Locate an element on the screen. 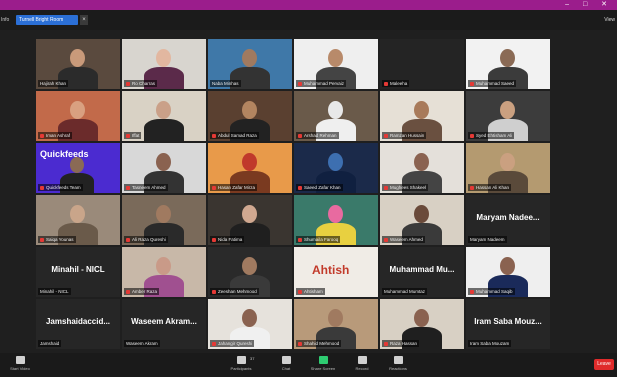  participant-name-label: Saiqa Younas is located at coordinates (57, 239).